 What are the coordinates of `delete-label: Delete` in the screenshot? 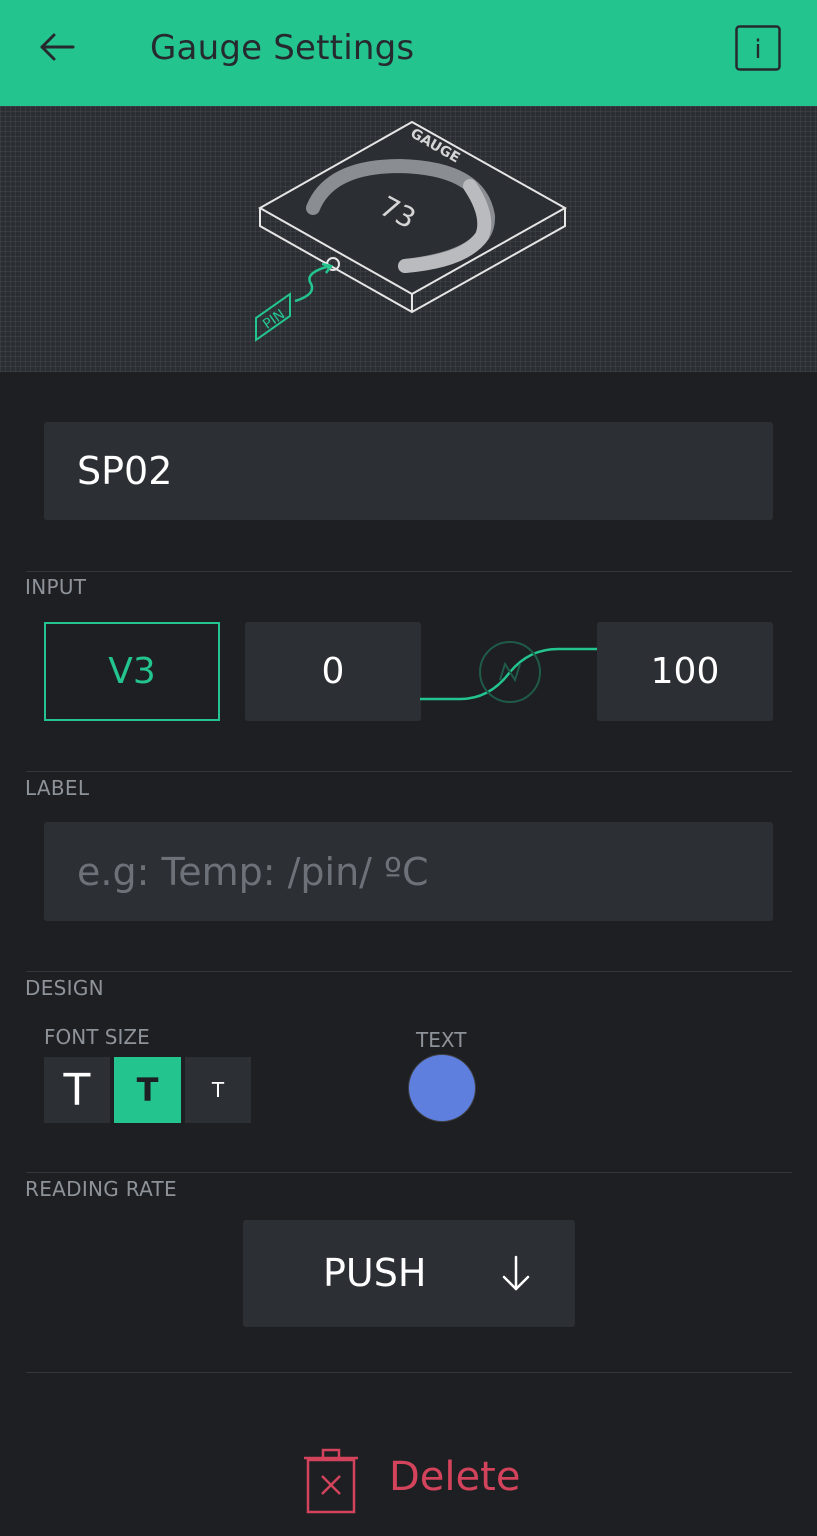 It's located at (455, 1477).